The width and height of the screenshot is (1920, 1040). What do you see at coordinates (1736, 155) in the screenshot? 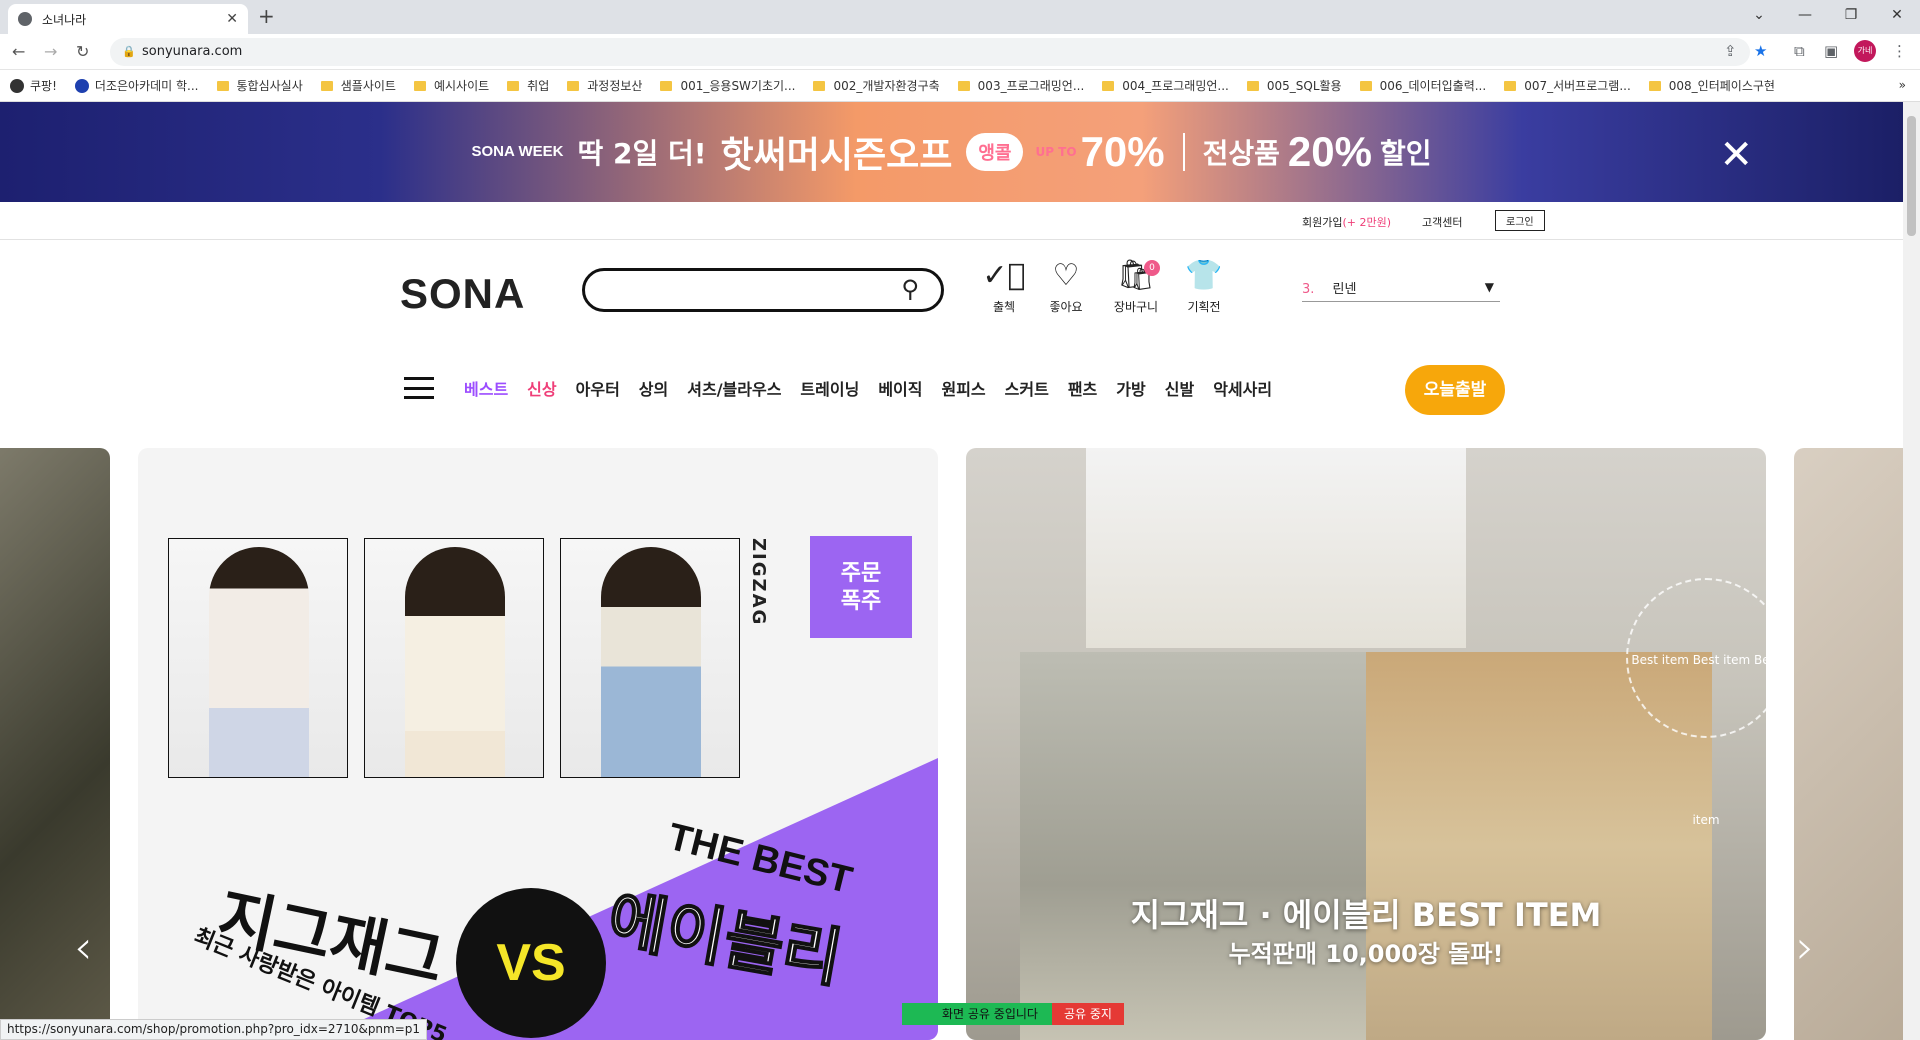
I see `banner-close-icon: ✕` at bounding box center [1736, 155].